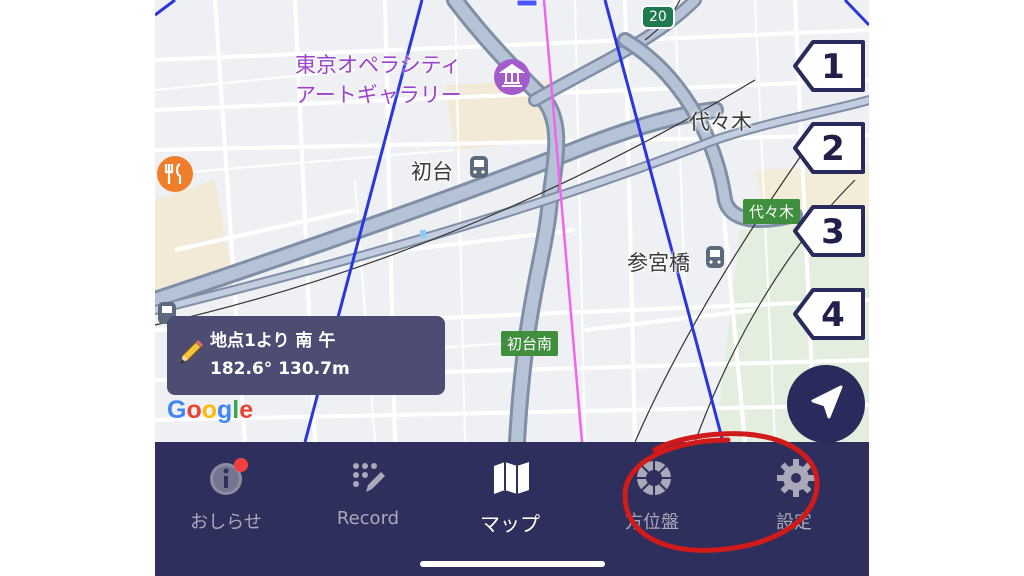 This screenshot has height=576, width=1024. I want to click on google-logo-letter: e, so click(246, 410).